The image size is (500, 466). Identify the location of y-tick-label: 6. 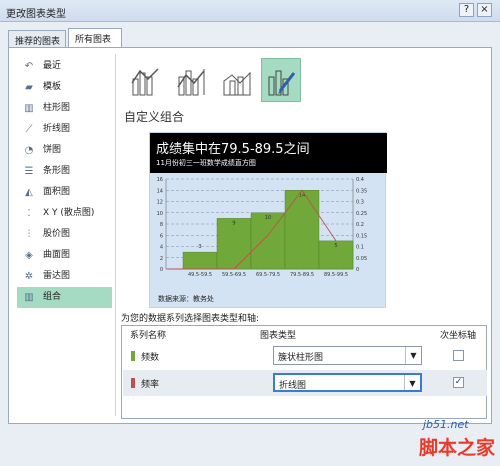
(161, 236).